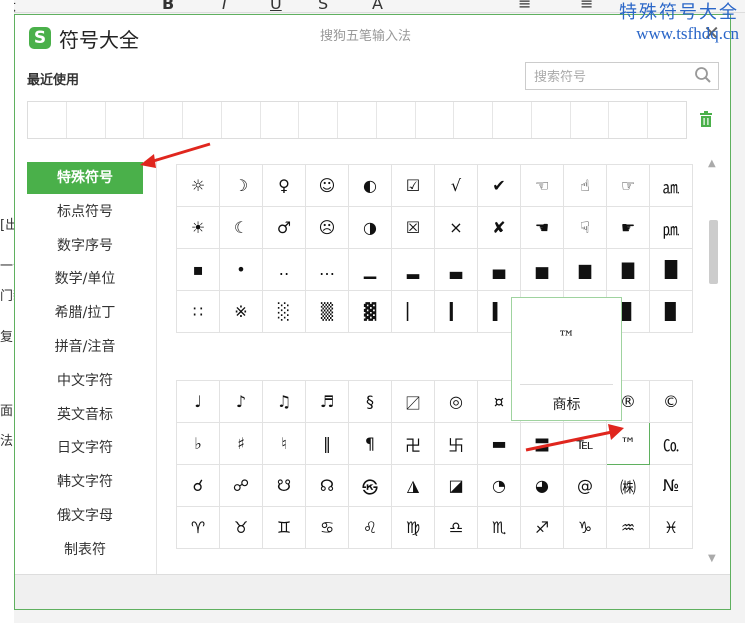 The image size is (745, 623). What do you see at coordinates (628, 269) in the screenshot?
I see `symbol-cell: ▇` at bounding box center [628, 269].